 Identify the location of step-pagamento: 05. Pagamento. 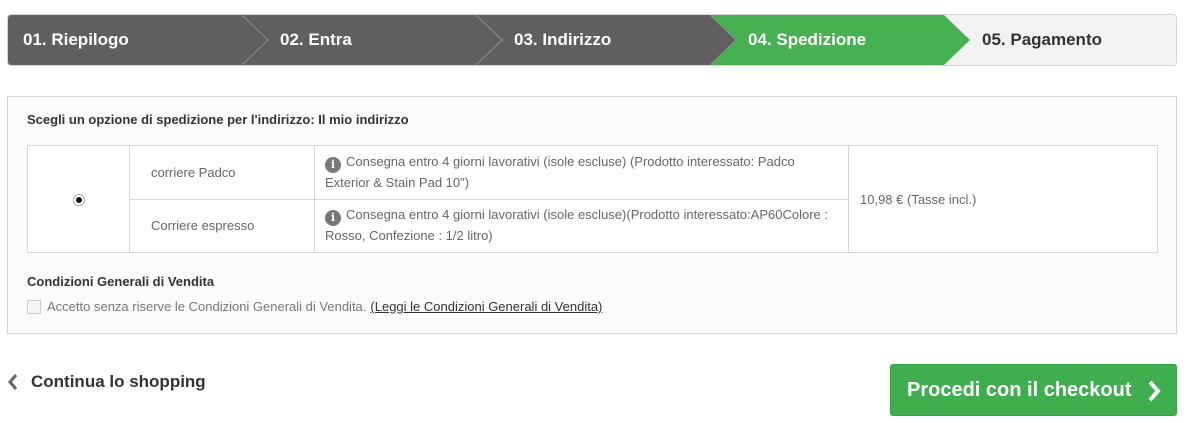
(1060, 40).